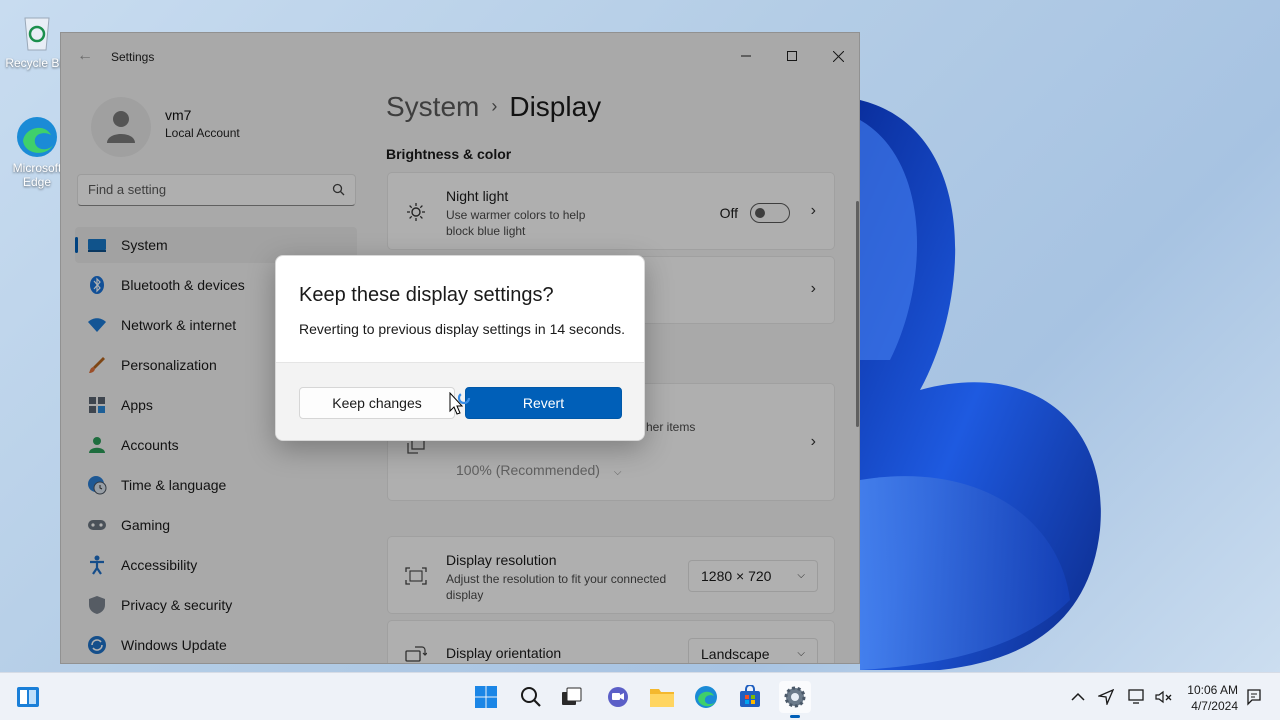  I want to click on edge-button, so click(706, 697).